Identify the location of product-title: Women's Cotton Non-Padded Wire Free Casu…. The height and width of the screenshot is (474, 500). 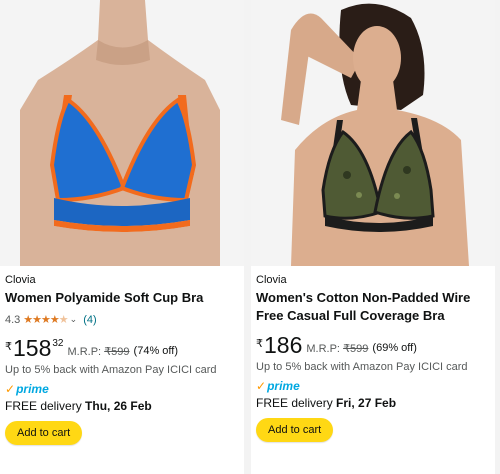
(372, 307).